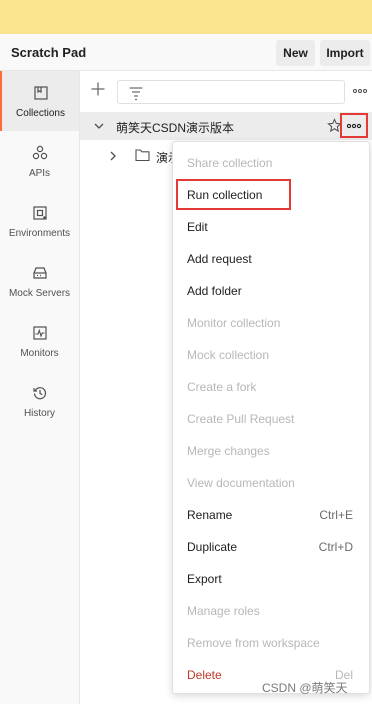  I want to click on sidebar-item-label: Mock Servers, so click(39, 293).